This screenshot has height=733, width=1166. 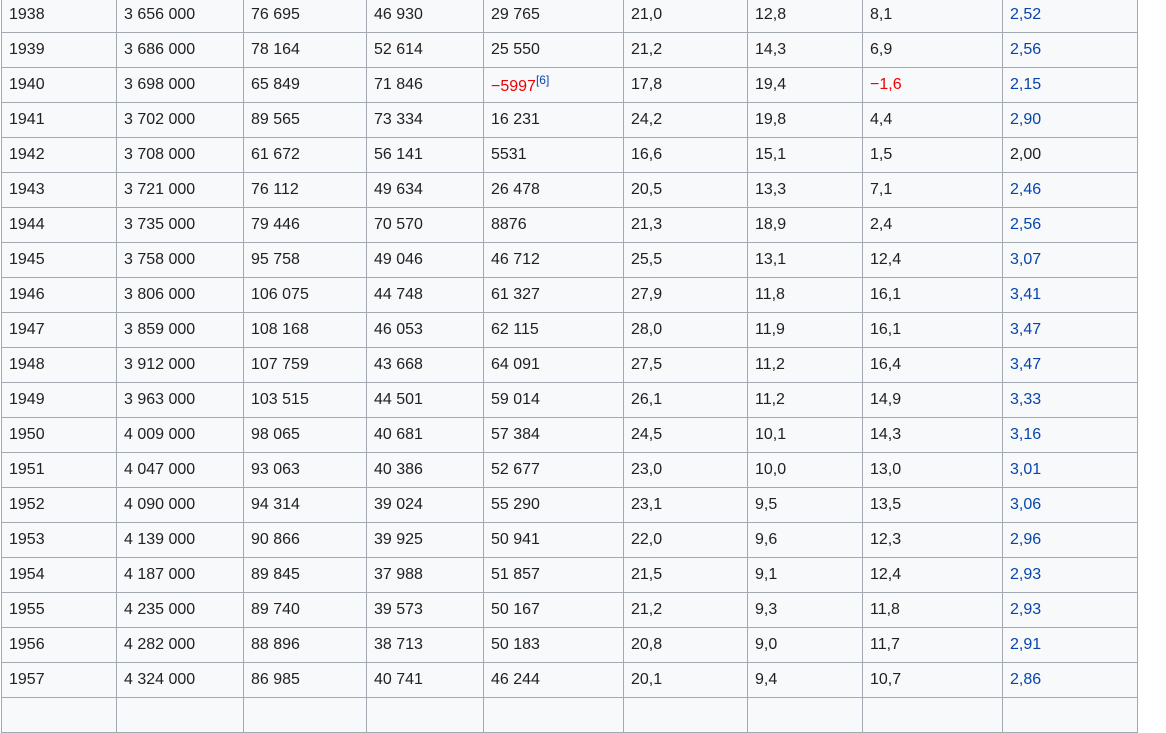 What do you see at coordinates (515, 259) in the screenshot?
I see `natural-change-cell-value: 46 712` at bounding box center [515, 259].